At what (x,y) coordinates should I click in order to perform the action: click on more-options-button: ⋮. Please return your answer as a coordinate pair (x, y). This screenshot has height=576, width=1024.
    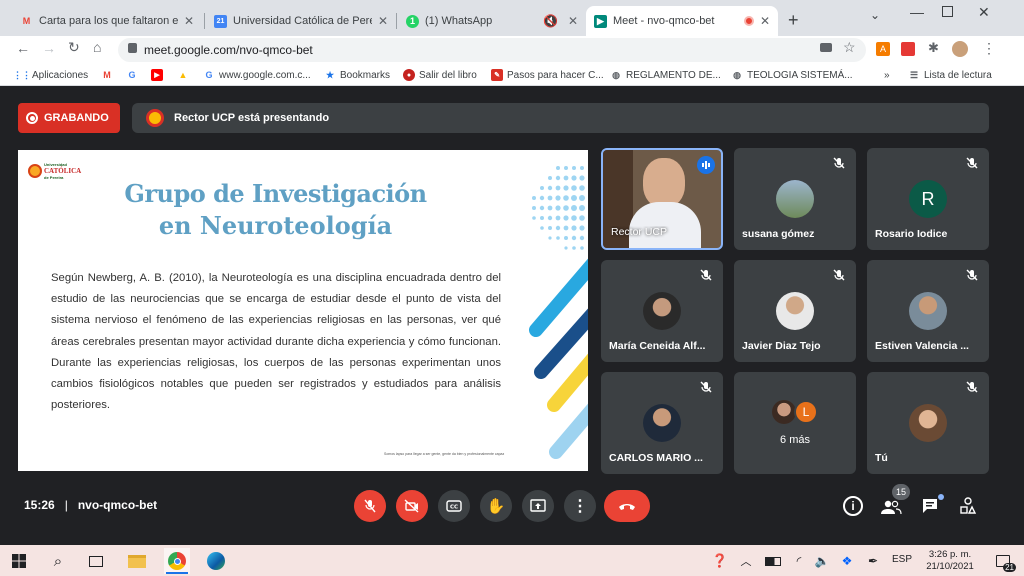
    Looking at the image, I should click on (580, 506).